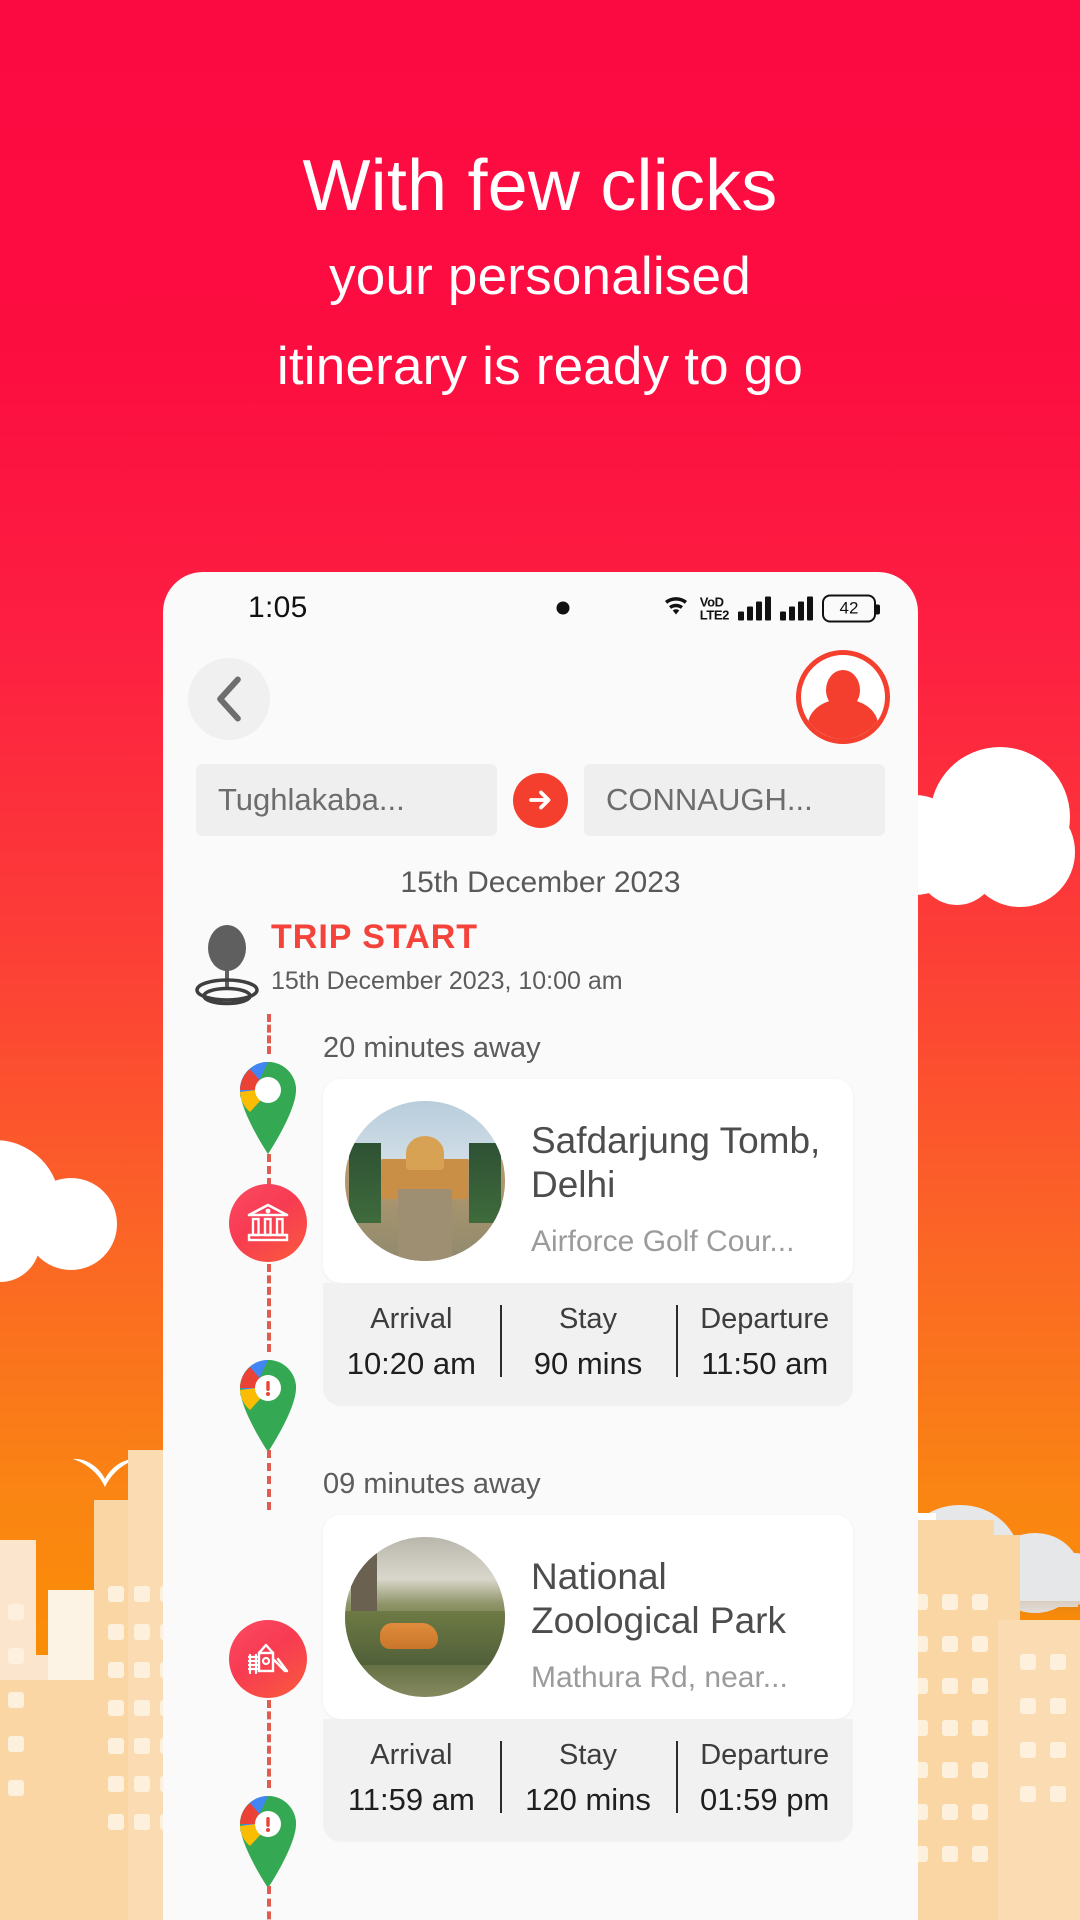 The image size is (1080, 1920). What do you see at coordinates (278, 607) in the screenshot?
I see `status-time: 1:05` at bounding box center [278, 607].